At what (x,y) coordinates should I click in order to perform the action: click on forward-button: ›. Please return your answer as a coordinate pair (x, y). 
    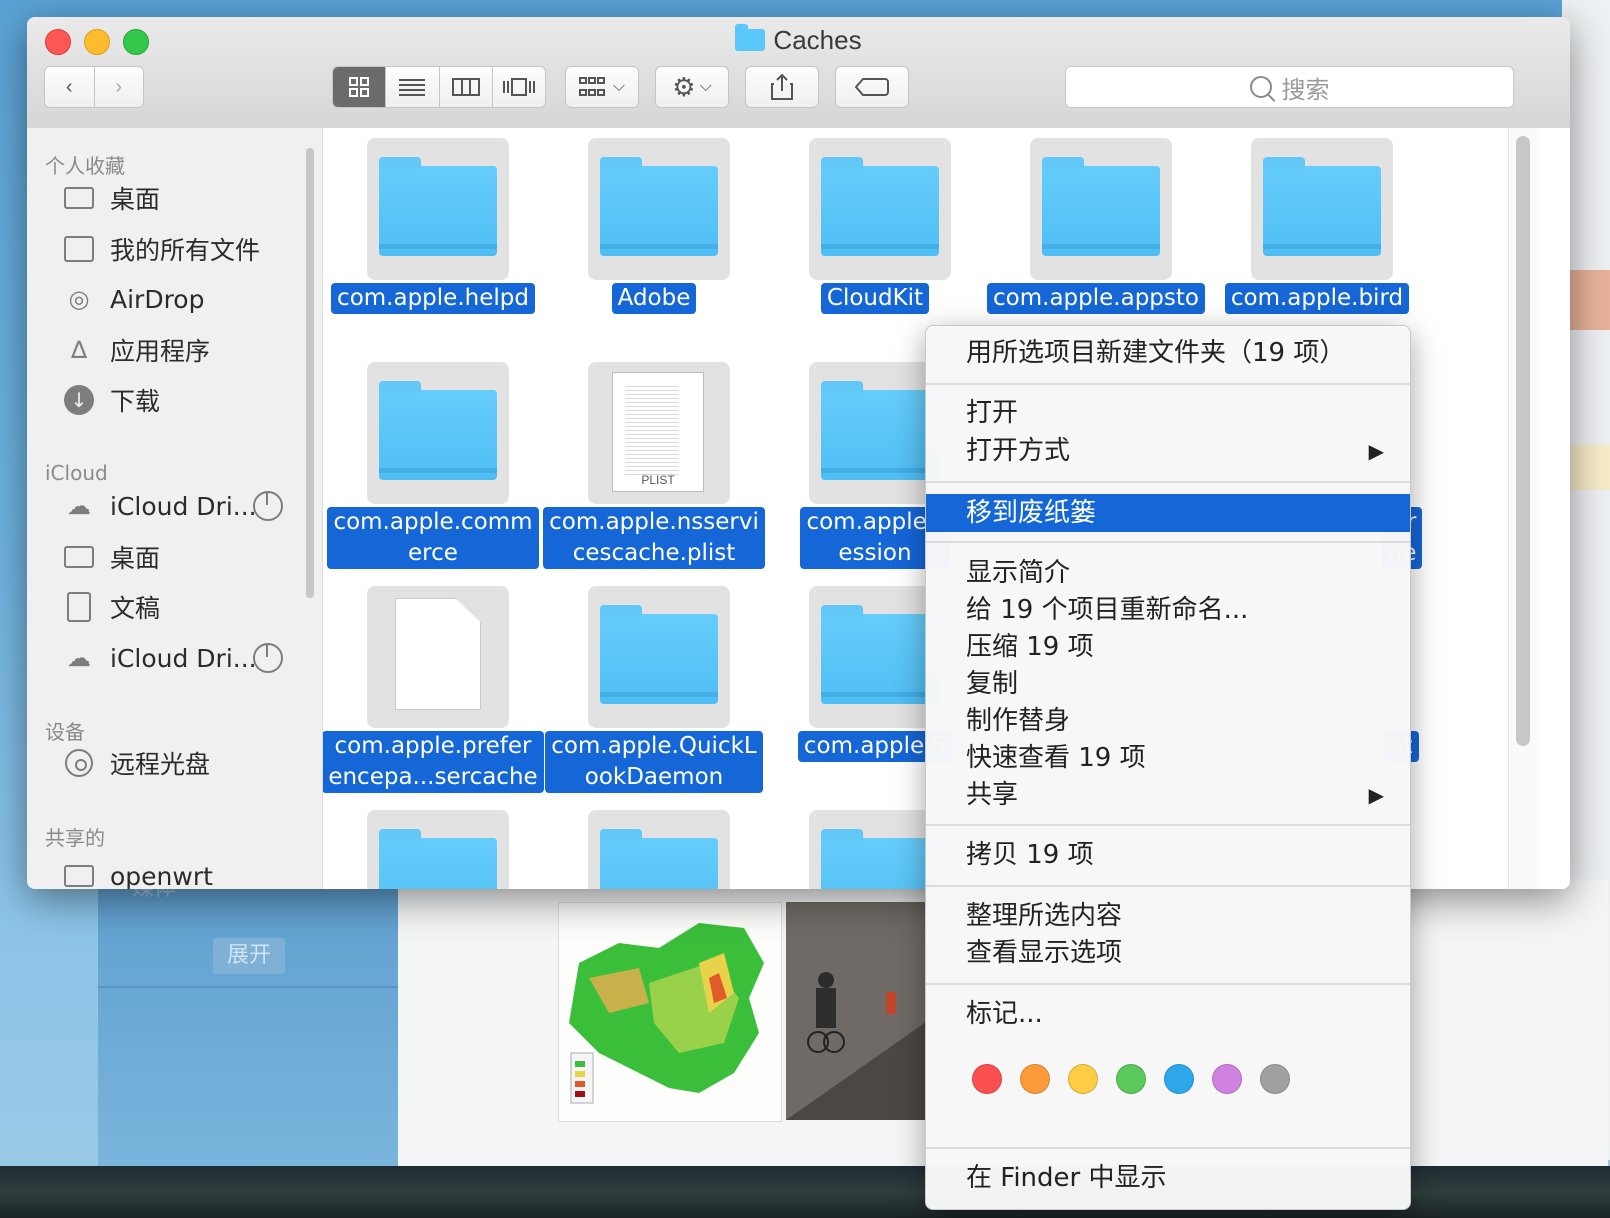
    Looking at the image, I should click on (118, 87).